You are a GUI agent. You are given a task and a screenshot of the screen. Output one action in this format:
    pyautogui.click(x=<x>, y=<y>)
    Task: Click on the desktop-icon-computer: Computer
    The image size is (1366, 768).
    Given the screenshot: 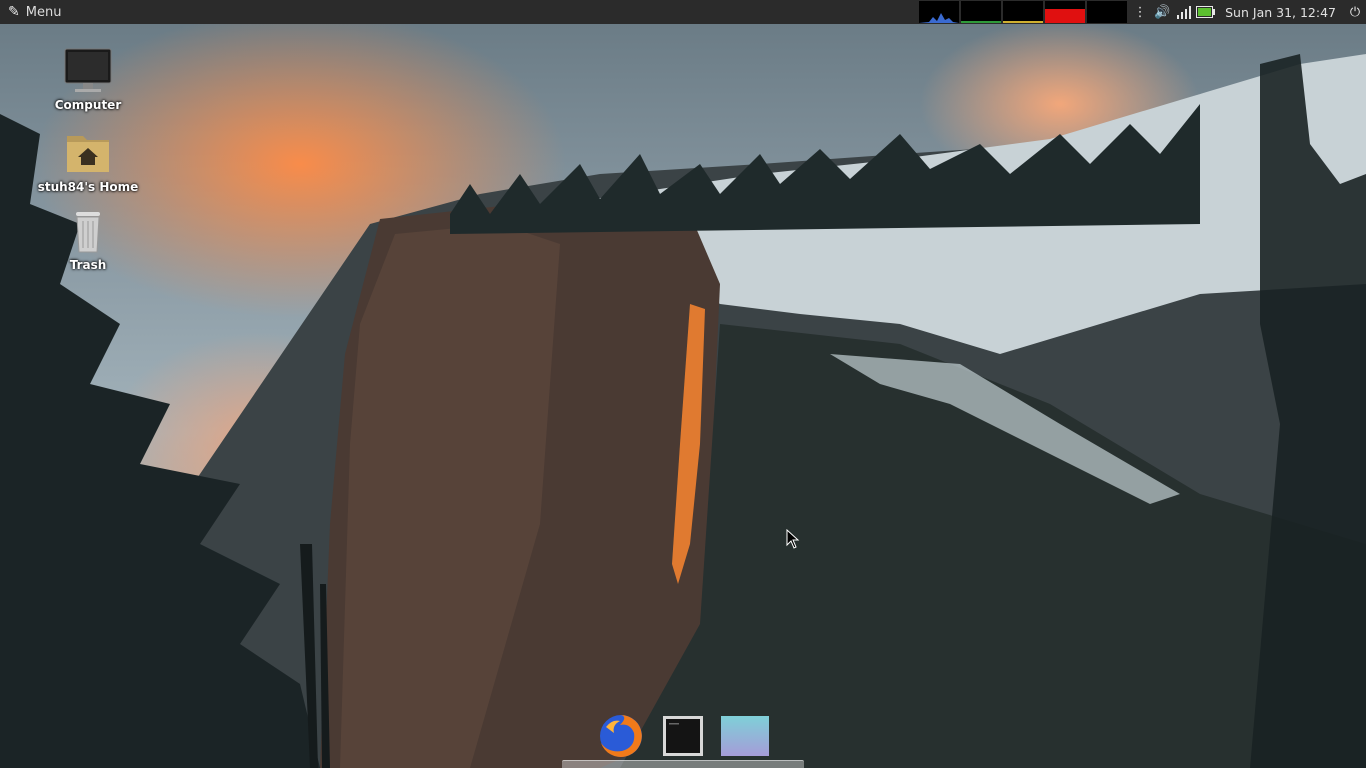 What is the action you would take?
    pyautogui.click(x=88, y=79)
    